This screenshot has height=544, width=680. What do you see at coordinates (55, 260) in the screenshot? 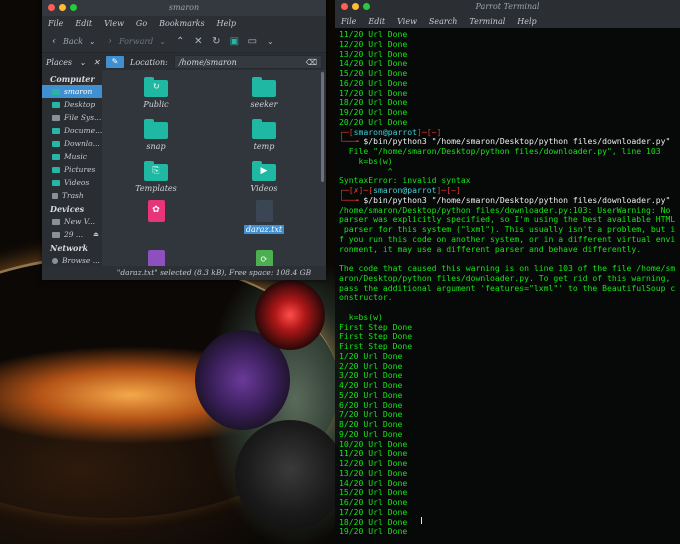
I see `network-icon` at bounding box center [55, 260].